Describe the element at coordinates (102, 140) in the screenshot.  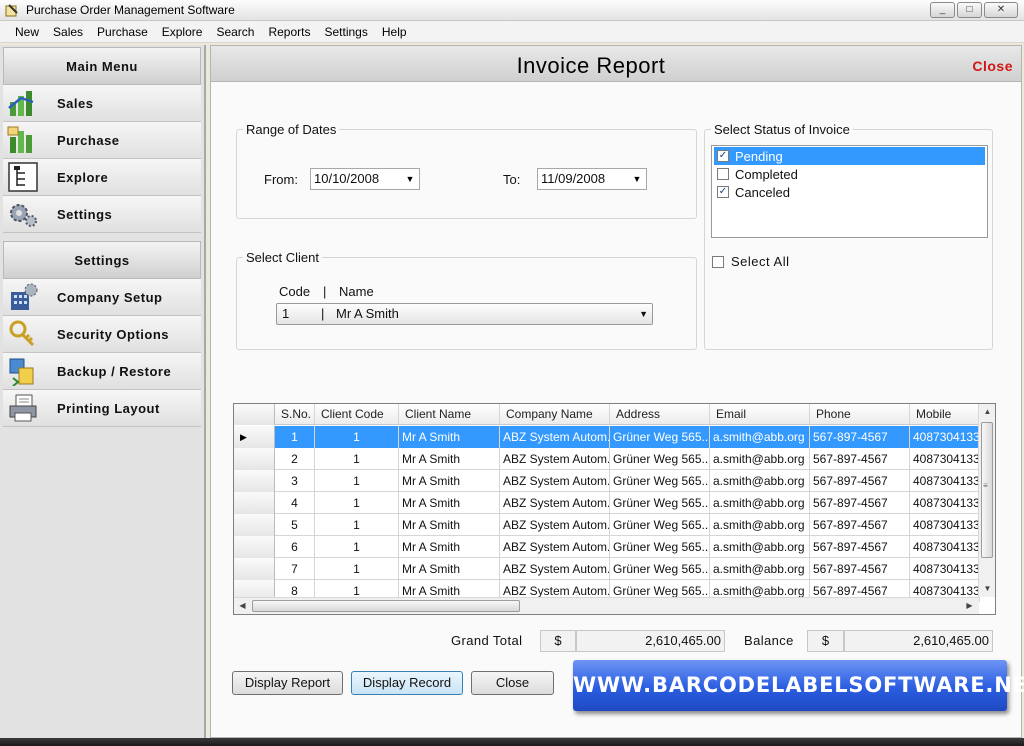
I see `sidebar-item-purchase: Purchase` at that location.